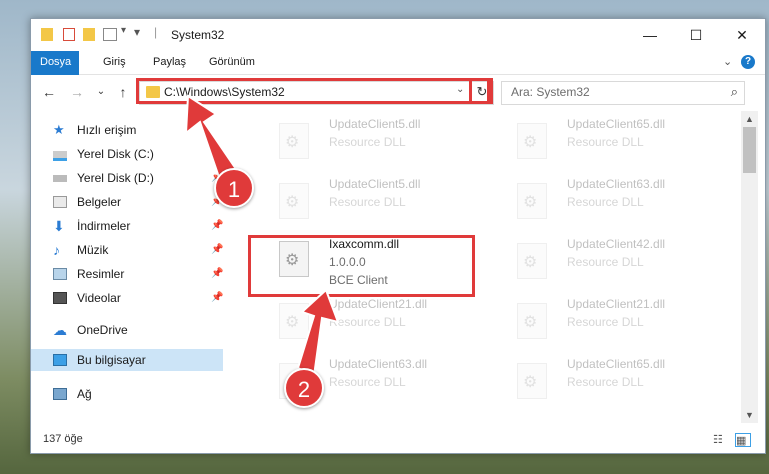  Describe the element at coordinates (304, 388) in the screenshot. I see `step-badge-2: 2` at that location.